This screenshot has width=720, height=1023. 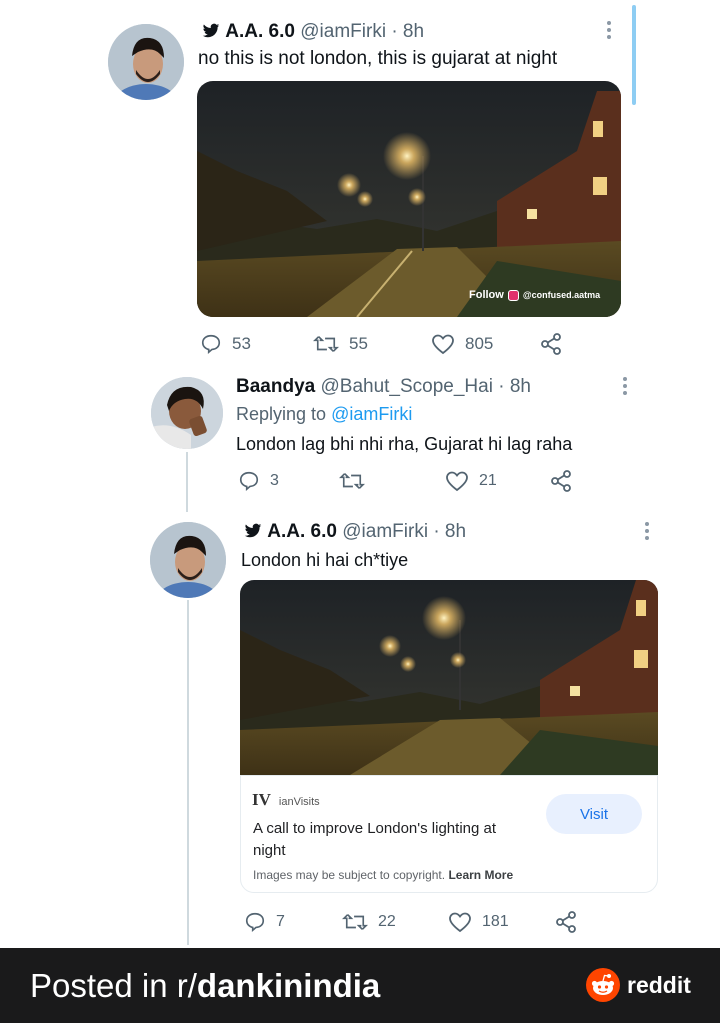 I want to click on learn-more-link: Learn More, so click(x=480, y=875).